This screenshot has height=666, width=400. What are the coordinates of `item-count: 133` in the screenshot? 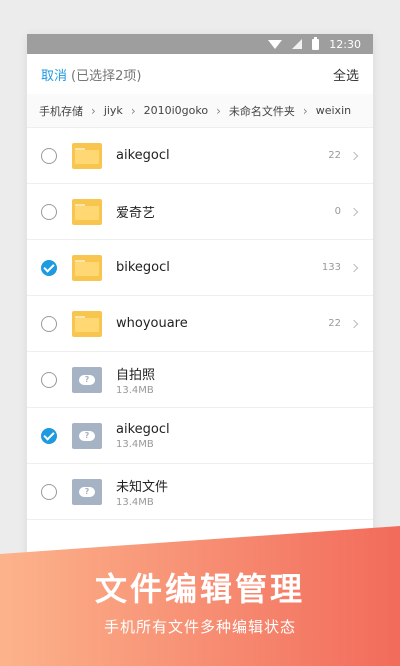 It's located at (331, 267).